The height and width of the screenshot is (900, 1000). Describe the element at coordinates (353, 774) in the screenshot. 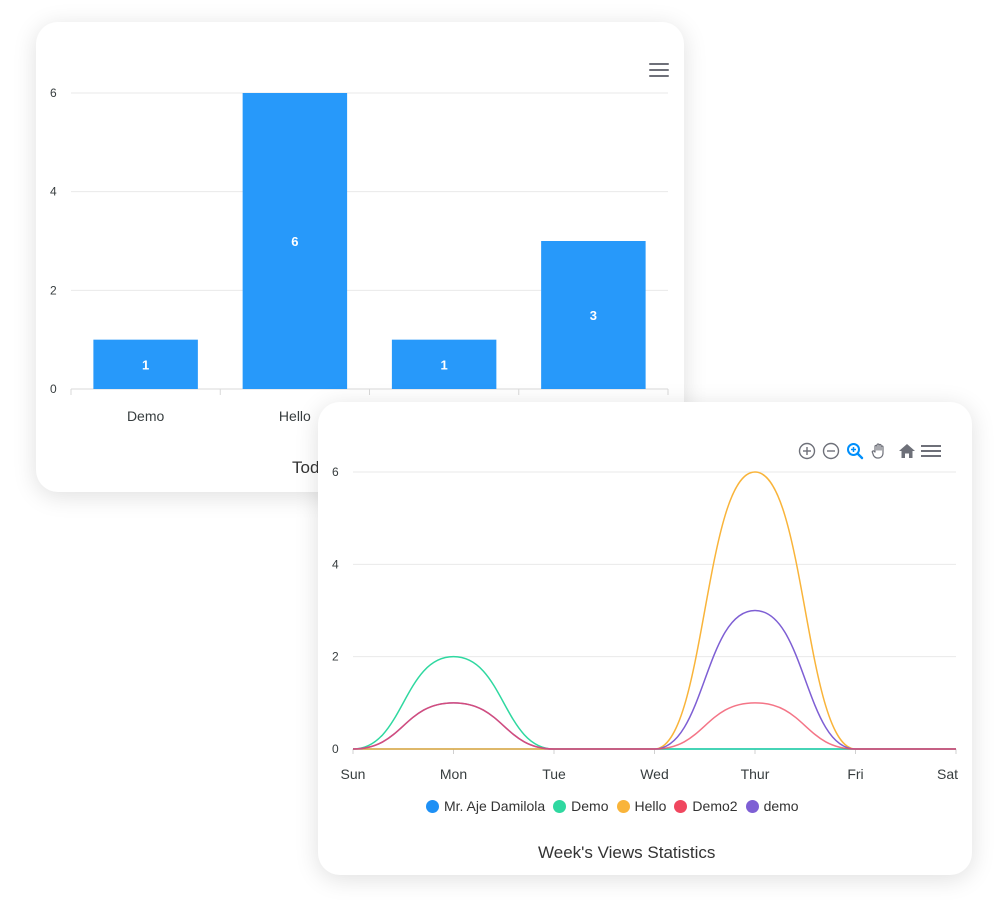

I see `x-tick-label: Sun` at that location.